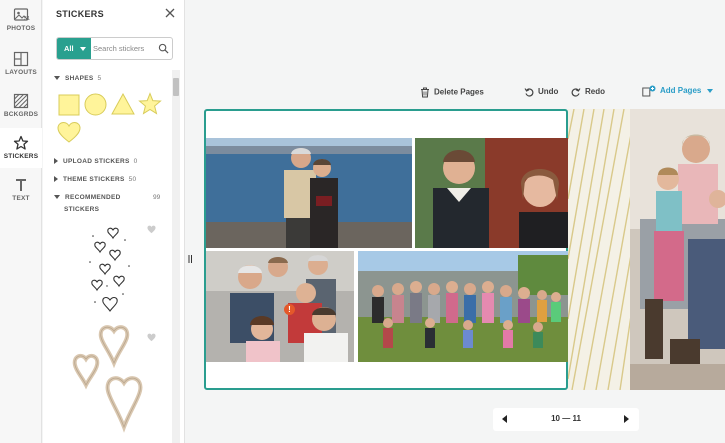 The width and height of the screenshot is (725, 443). Describe the element at coordinates (80, 14) in the screenshot. I see `panel-title: STICKERS` at that location.